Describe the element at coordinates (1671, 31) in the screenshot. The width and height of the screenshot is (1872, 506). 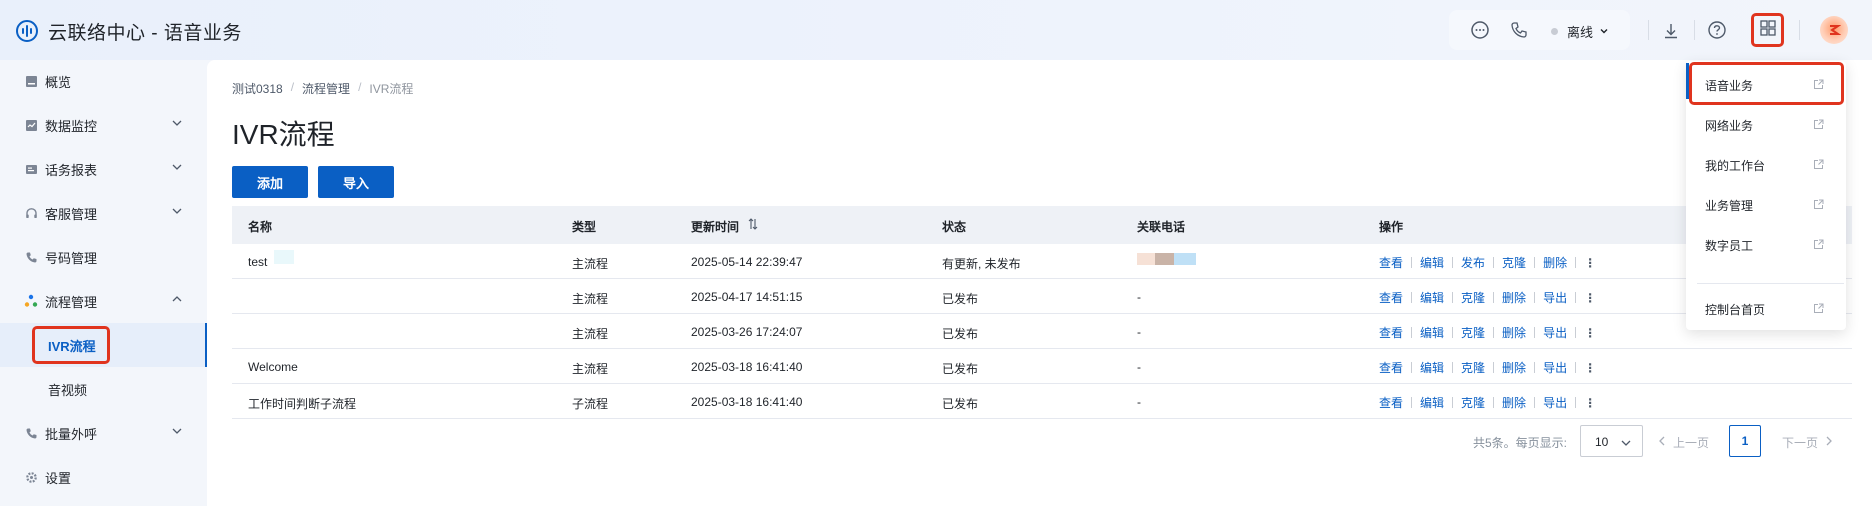
I see `download-icon` at that location.